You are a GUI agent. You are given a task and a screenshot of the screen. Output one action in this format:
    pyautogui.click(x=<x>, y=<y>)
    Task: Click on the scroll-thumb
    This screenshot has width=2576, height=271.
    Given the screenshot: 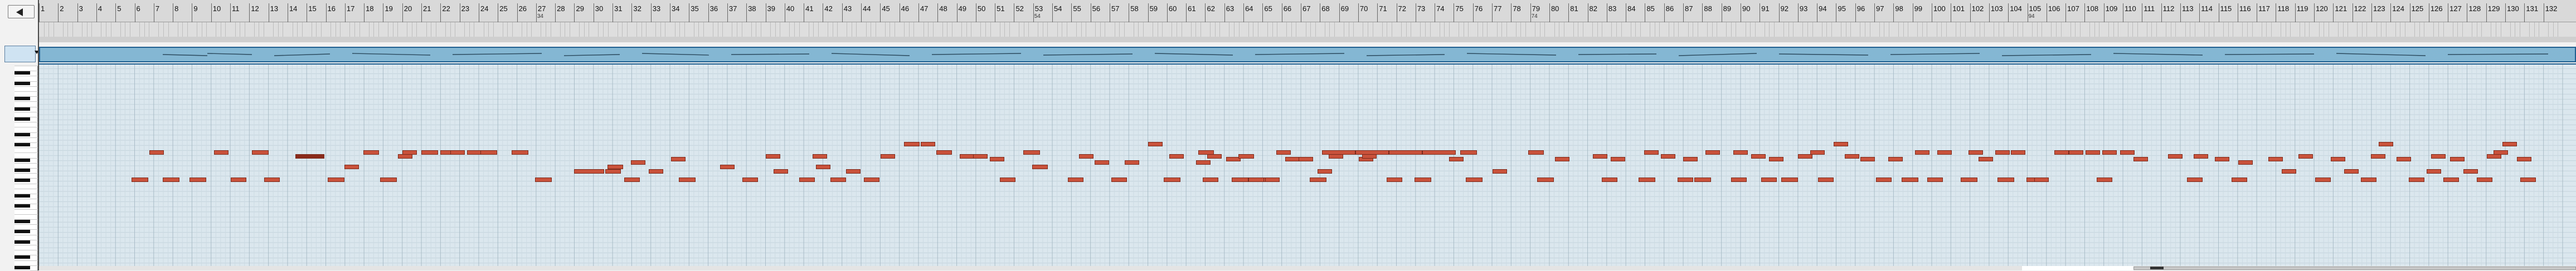 What is the action you would take?
    pyautogui.click(x=2354, y=268)
    